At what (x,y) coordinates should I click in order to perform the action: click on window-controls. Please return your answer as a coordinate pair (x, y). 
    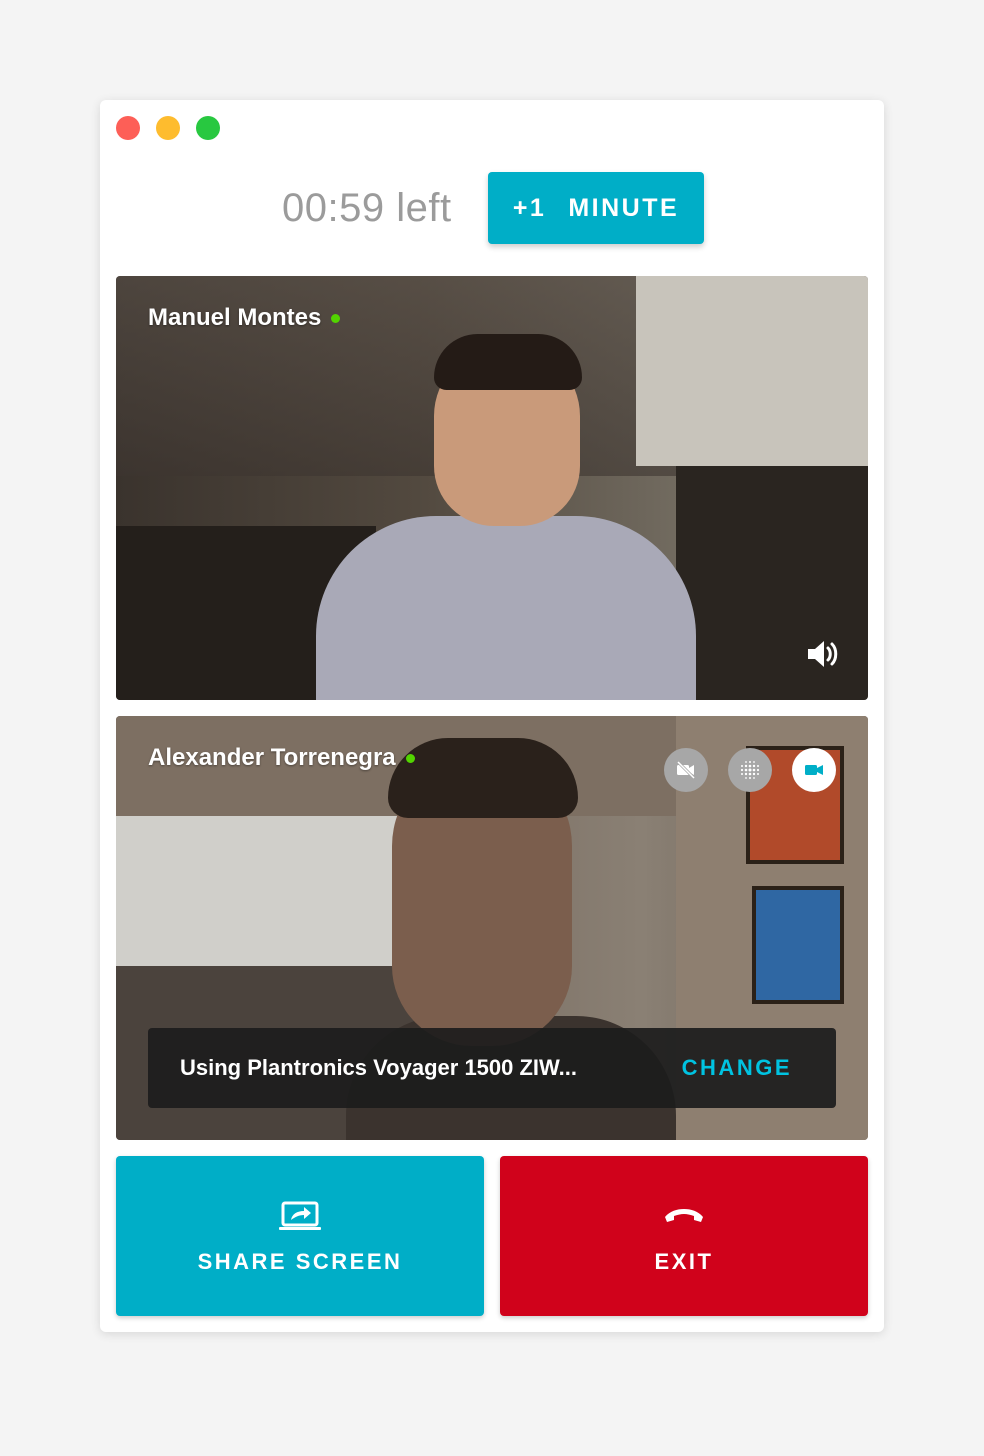
    Looking at the image, I should click on (168, 128).